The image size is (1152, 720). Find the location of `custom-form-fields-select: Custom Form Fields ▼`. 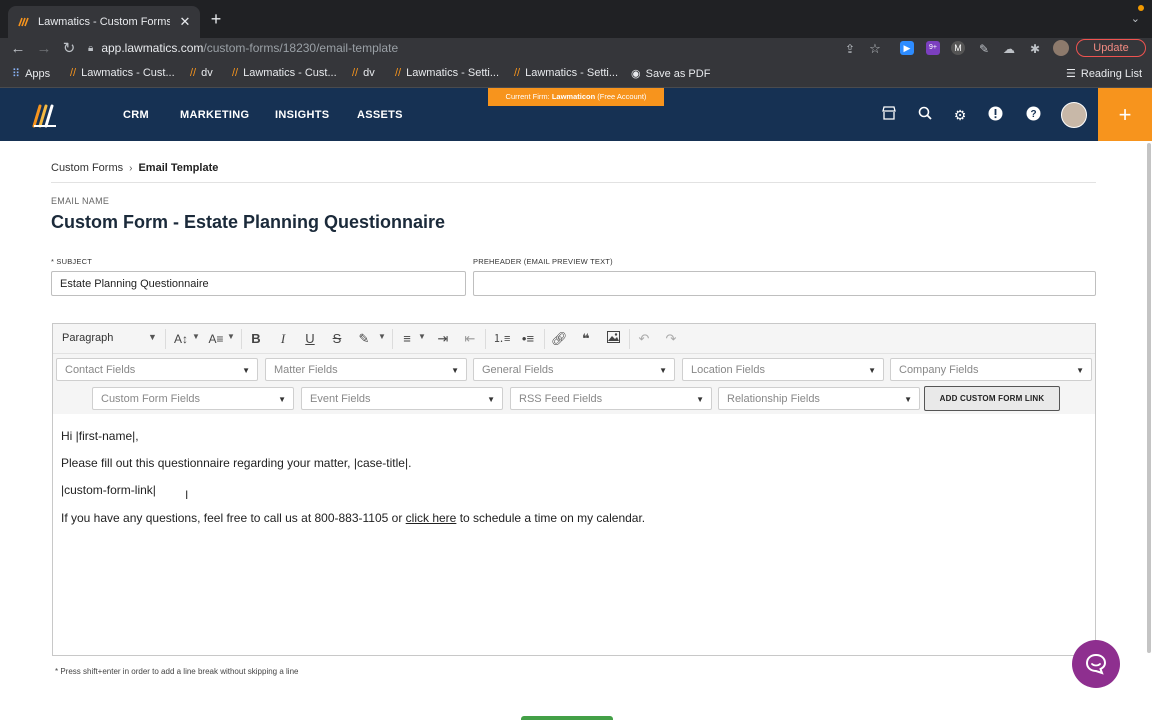

custom-form-fields-select: Custom Form Fields ▼ is located at coordinates (193, 398).